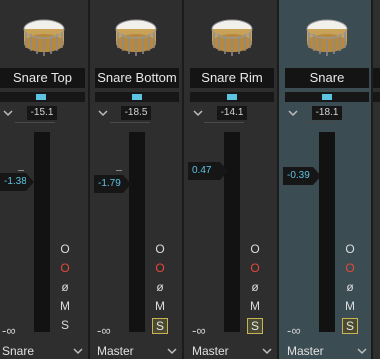 The image size is (380, 359). Describe the element at coordinates (327, 113) in the screenshot. I see `input-gain-value: -18.1` at that location.